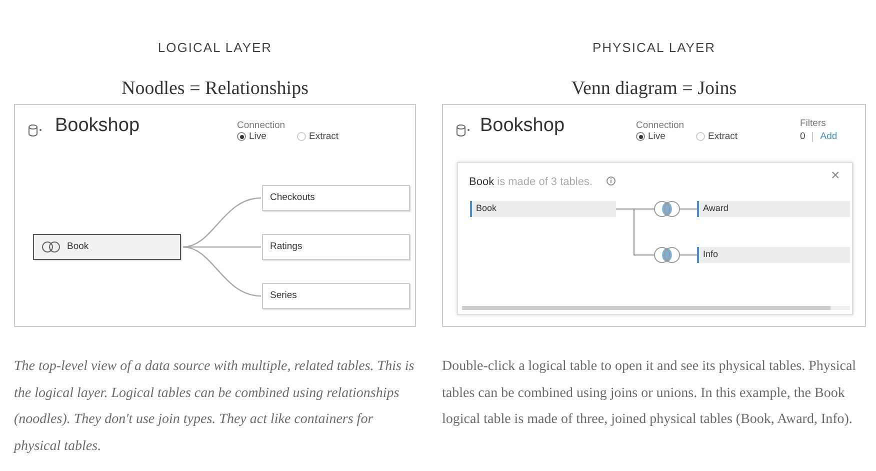 This screenshot has height=471, width=876. Describe the element at coordinates (803, 137) in the screenshot. I see `filter-count: 0` at that location.